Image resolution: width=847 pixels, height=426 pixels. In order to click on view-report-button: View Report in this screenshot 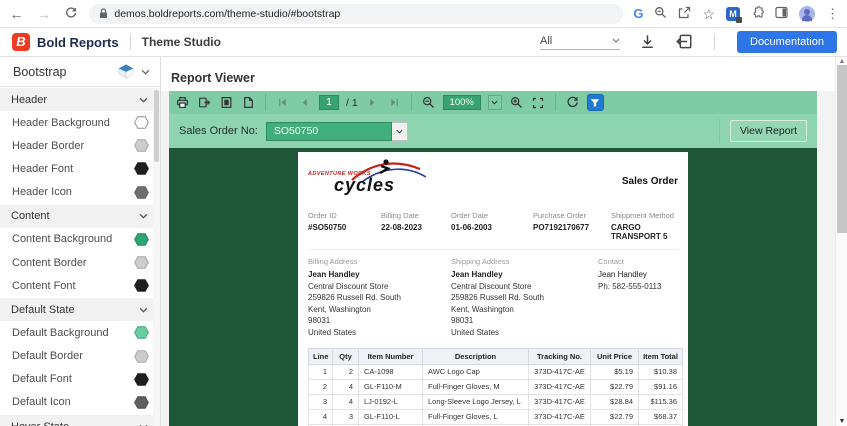, I will do `click(768, 131)`.